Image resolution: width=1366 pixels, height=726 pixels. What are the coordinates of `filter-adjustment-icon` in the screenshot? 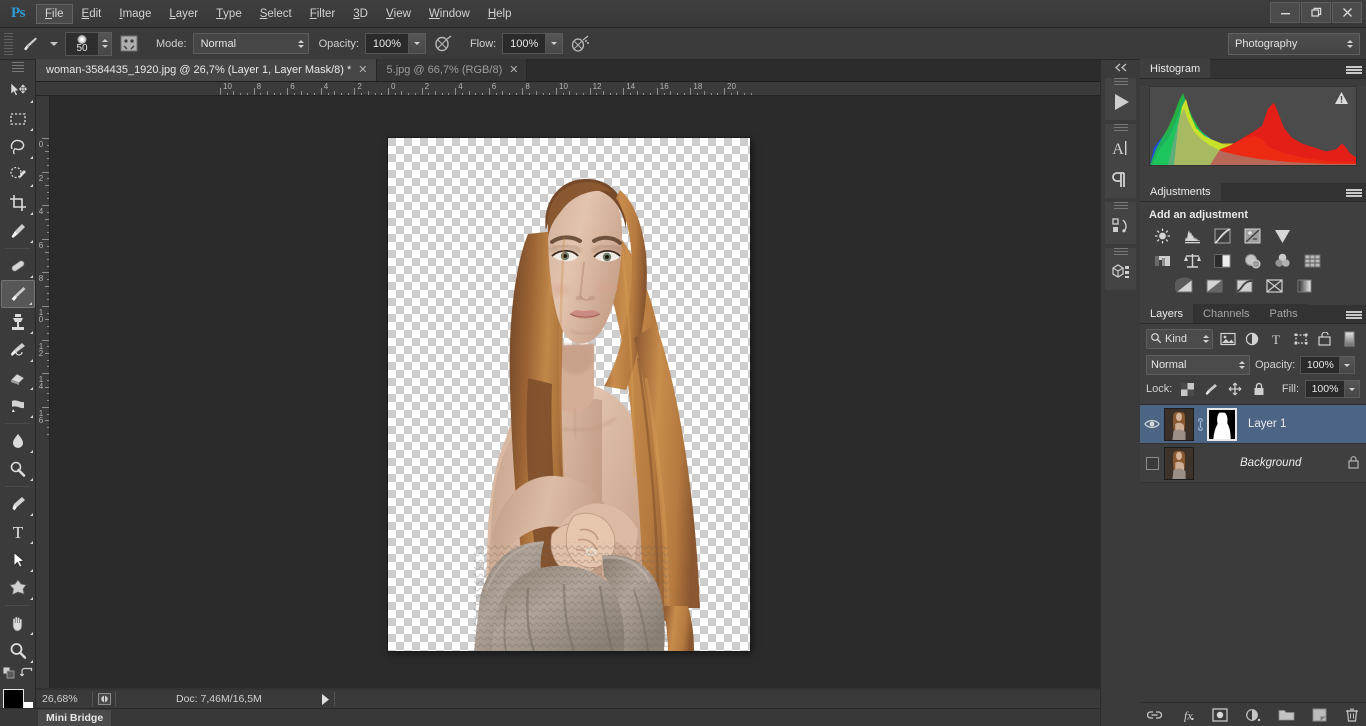 It's located at (1252, 339).